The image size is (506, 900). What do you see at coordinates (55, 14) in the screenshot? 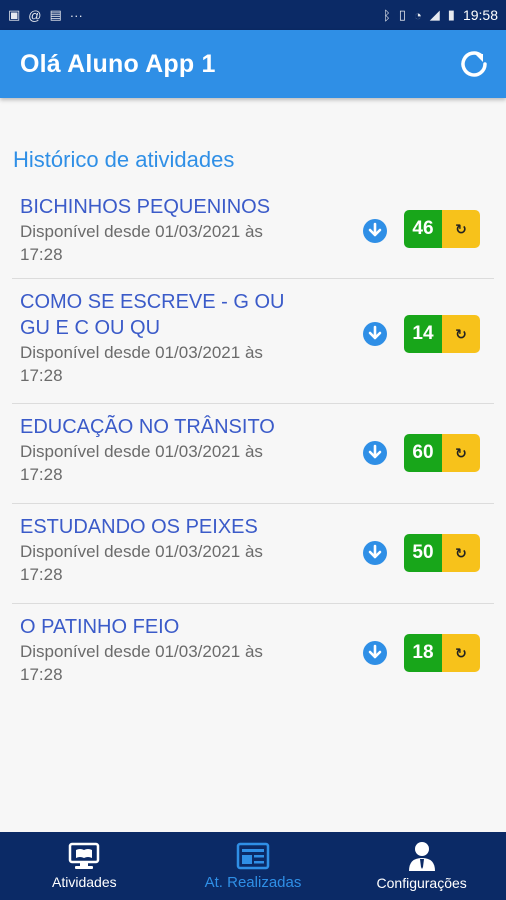
I see `gallery-icon: ▤` at bounding box center [55, 14].